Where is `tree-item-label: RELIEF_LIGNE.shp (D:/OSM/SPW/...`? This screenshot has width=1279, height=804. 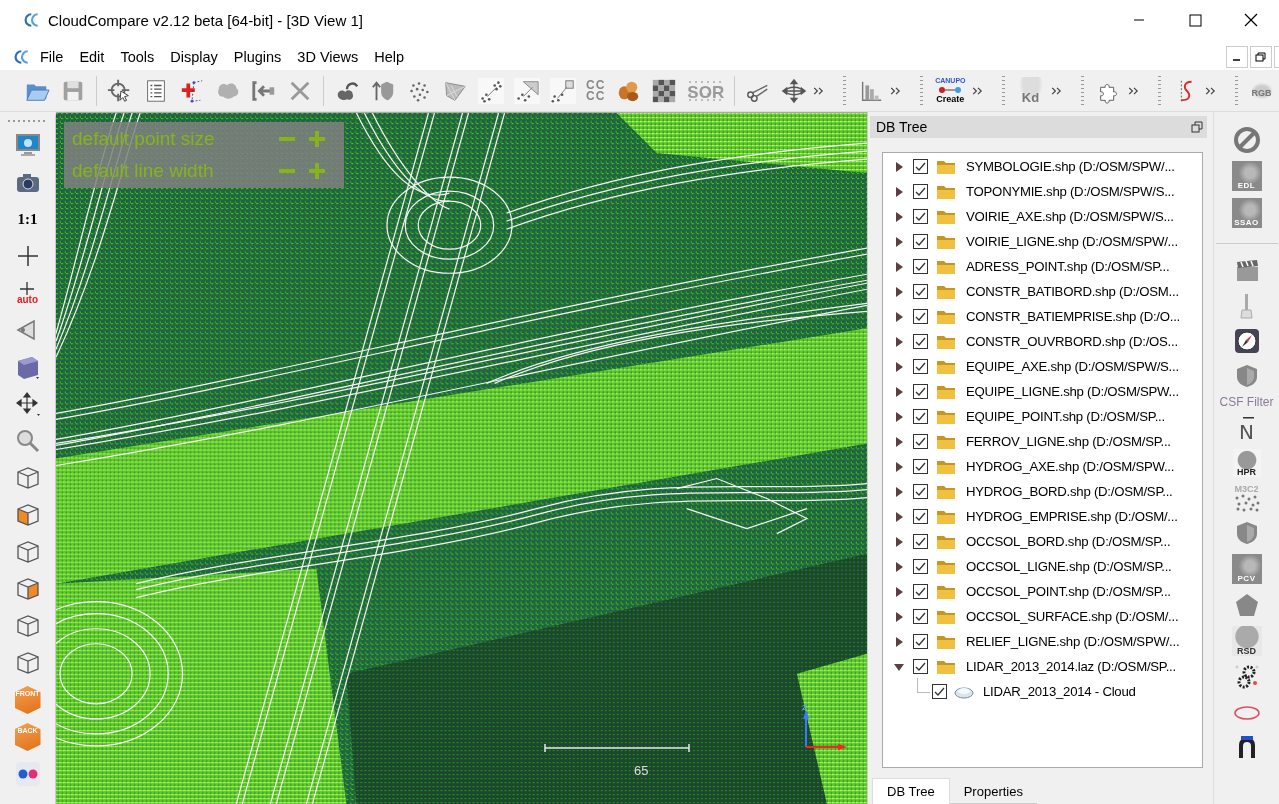 tree-item-label: RELIEF_LIGNE.shp (D:/OSM/SPW/... is located at coordinates (1073, 641).